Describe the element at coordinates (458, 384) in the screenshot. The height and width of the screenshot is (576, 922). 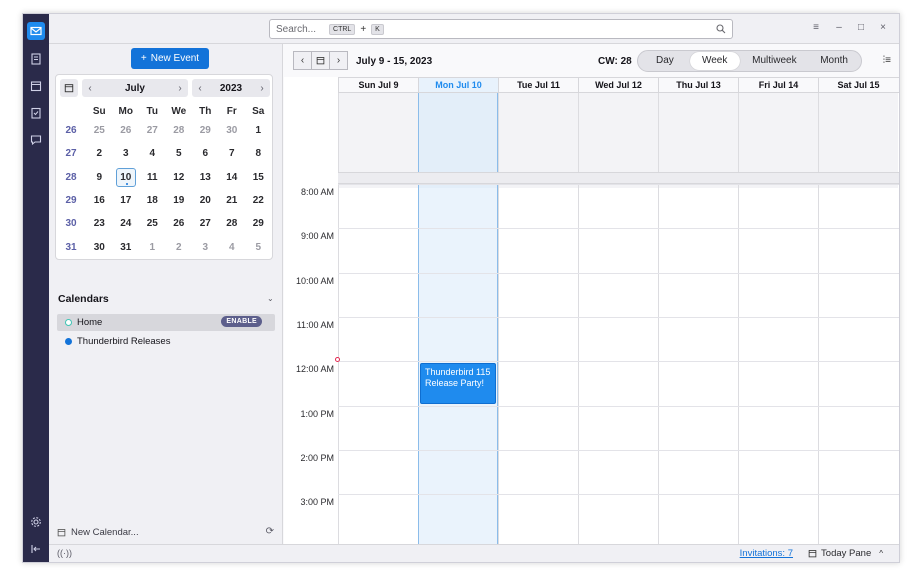
I see `event-thunderbird-release-party: Thunderbird 115 Release Party!` at that location.